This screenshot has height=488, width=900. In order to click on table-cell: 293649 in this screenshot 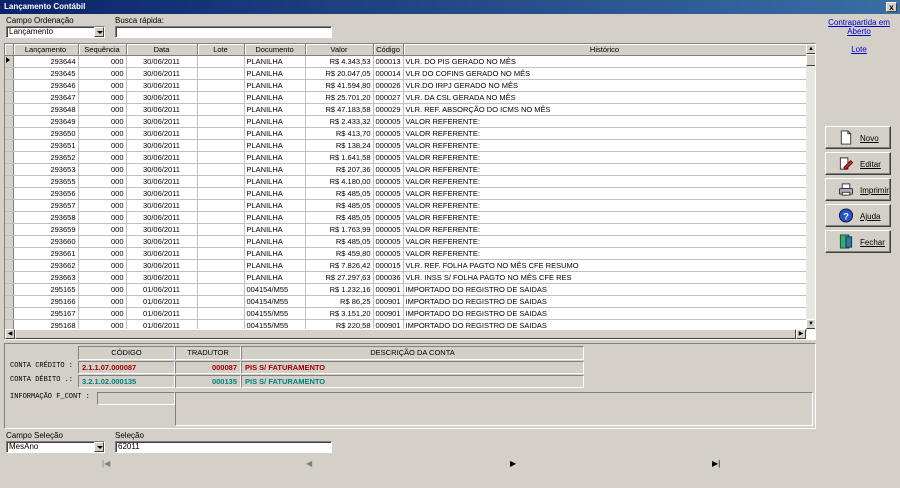, I will do `click(46, 121)`.